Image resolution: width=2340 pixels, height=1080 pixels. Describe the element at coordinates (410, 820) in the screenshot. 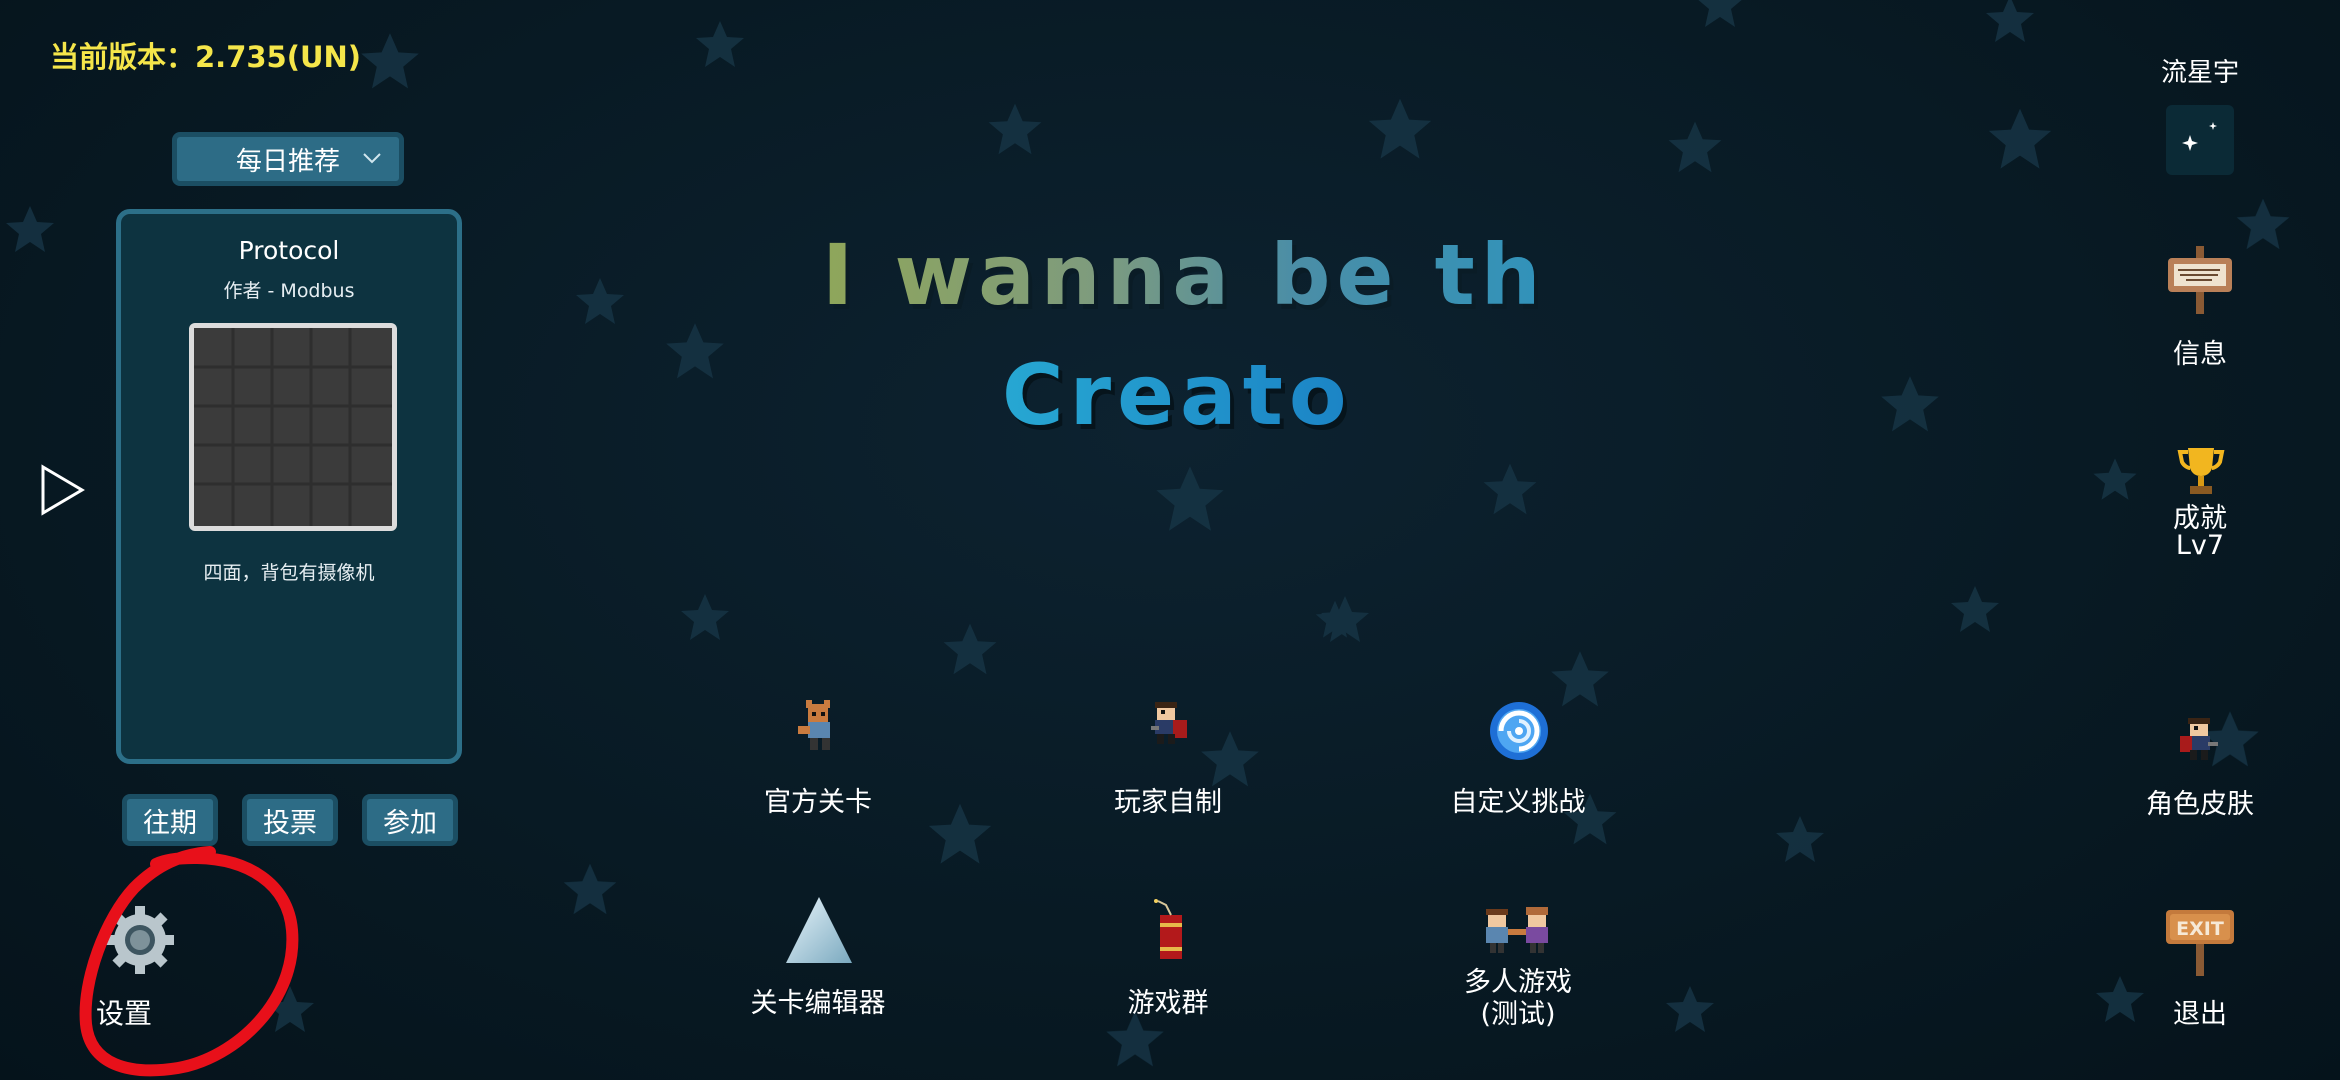

I see `join-button: 参加` at that location.